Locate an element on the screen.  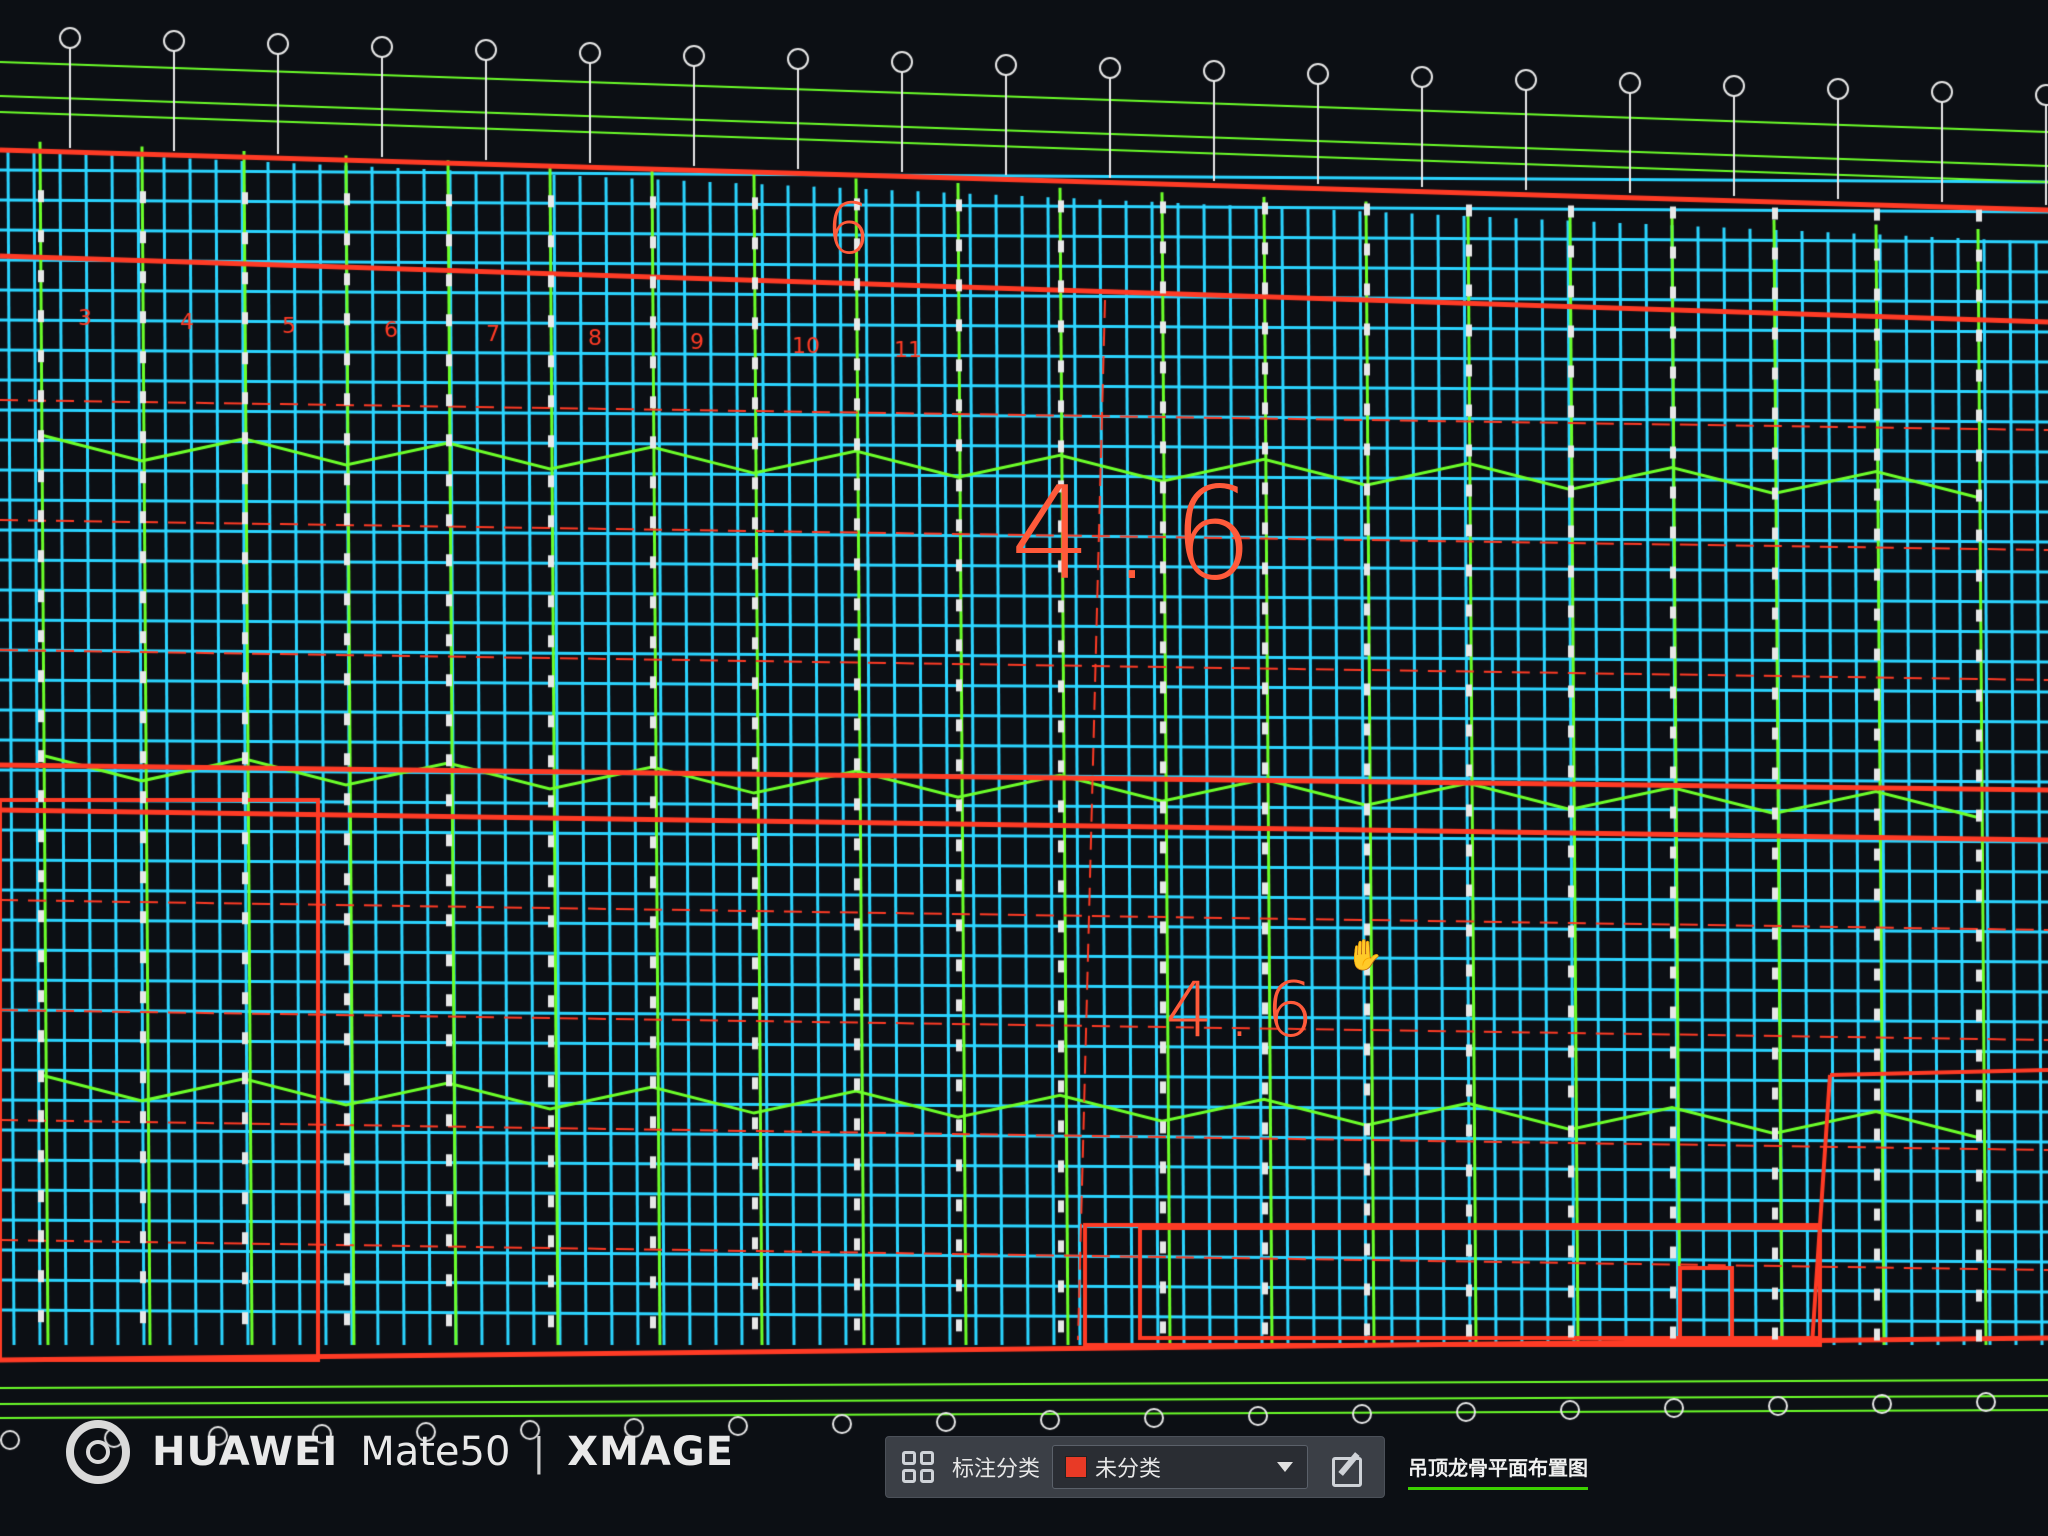
category-color-swatch is located at coordinates (1076, 1467).